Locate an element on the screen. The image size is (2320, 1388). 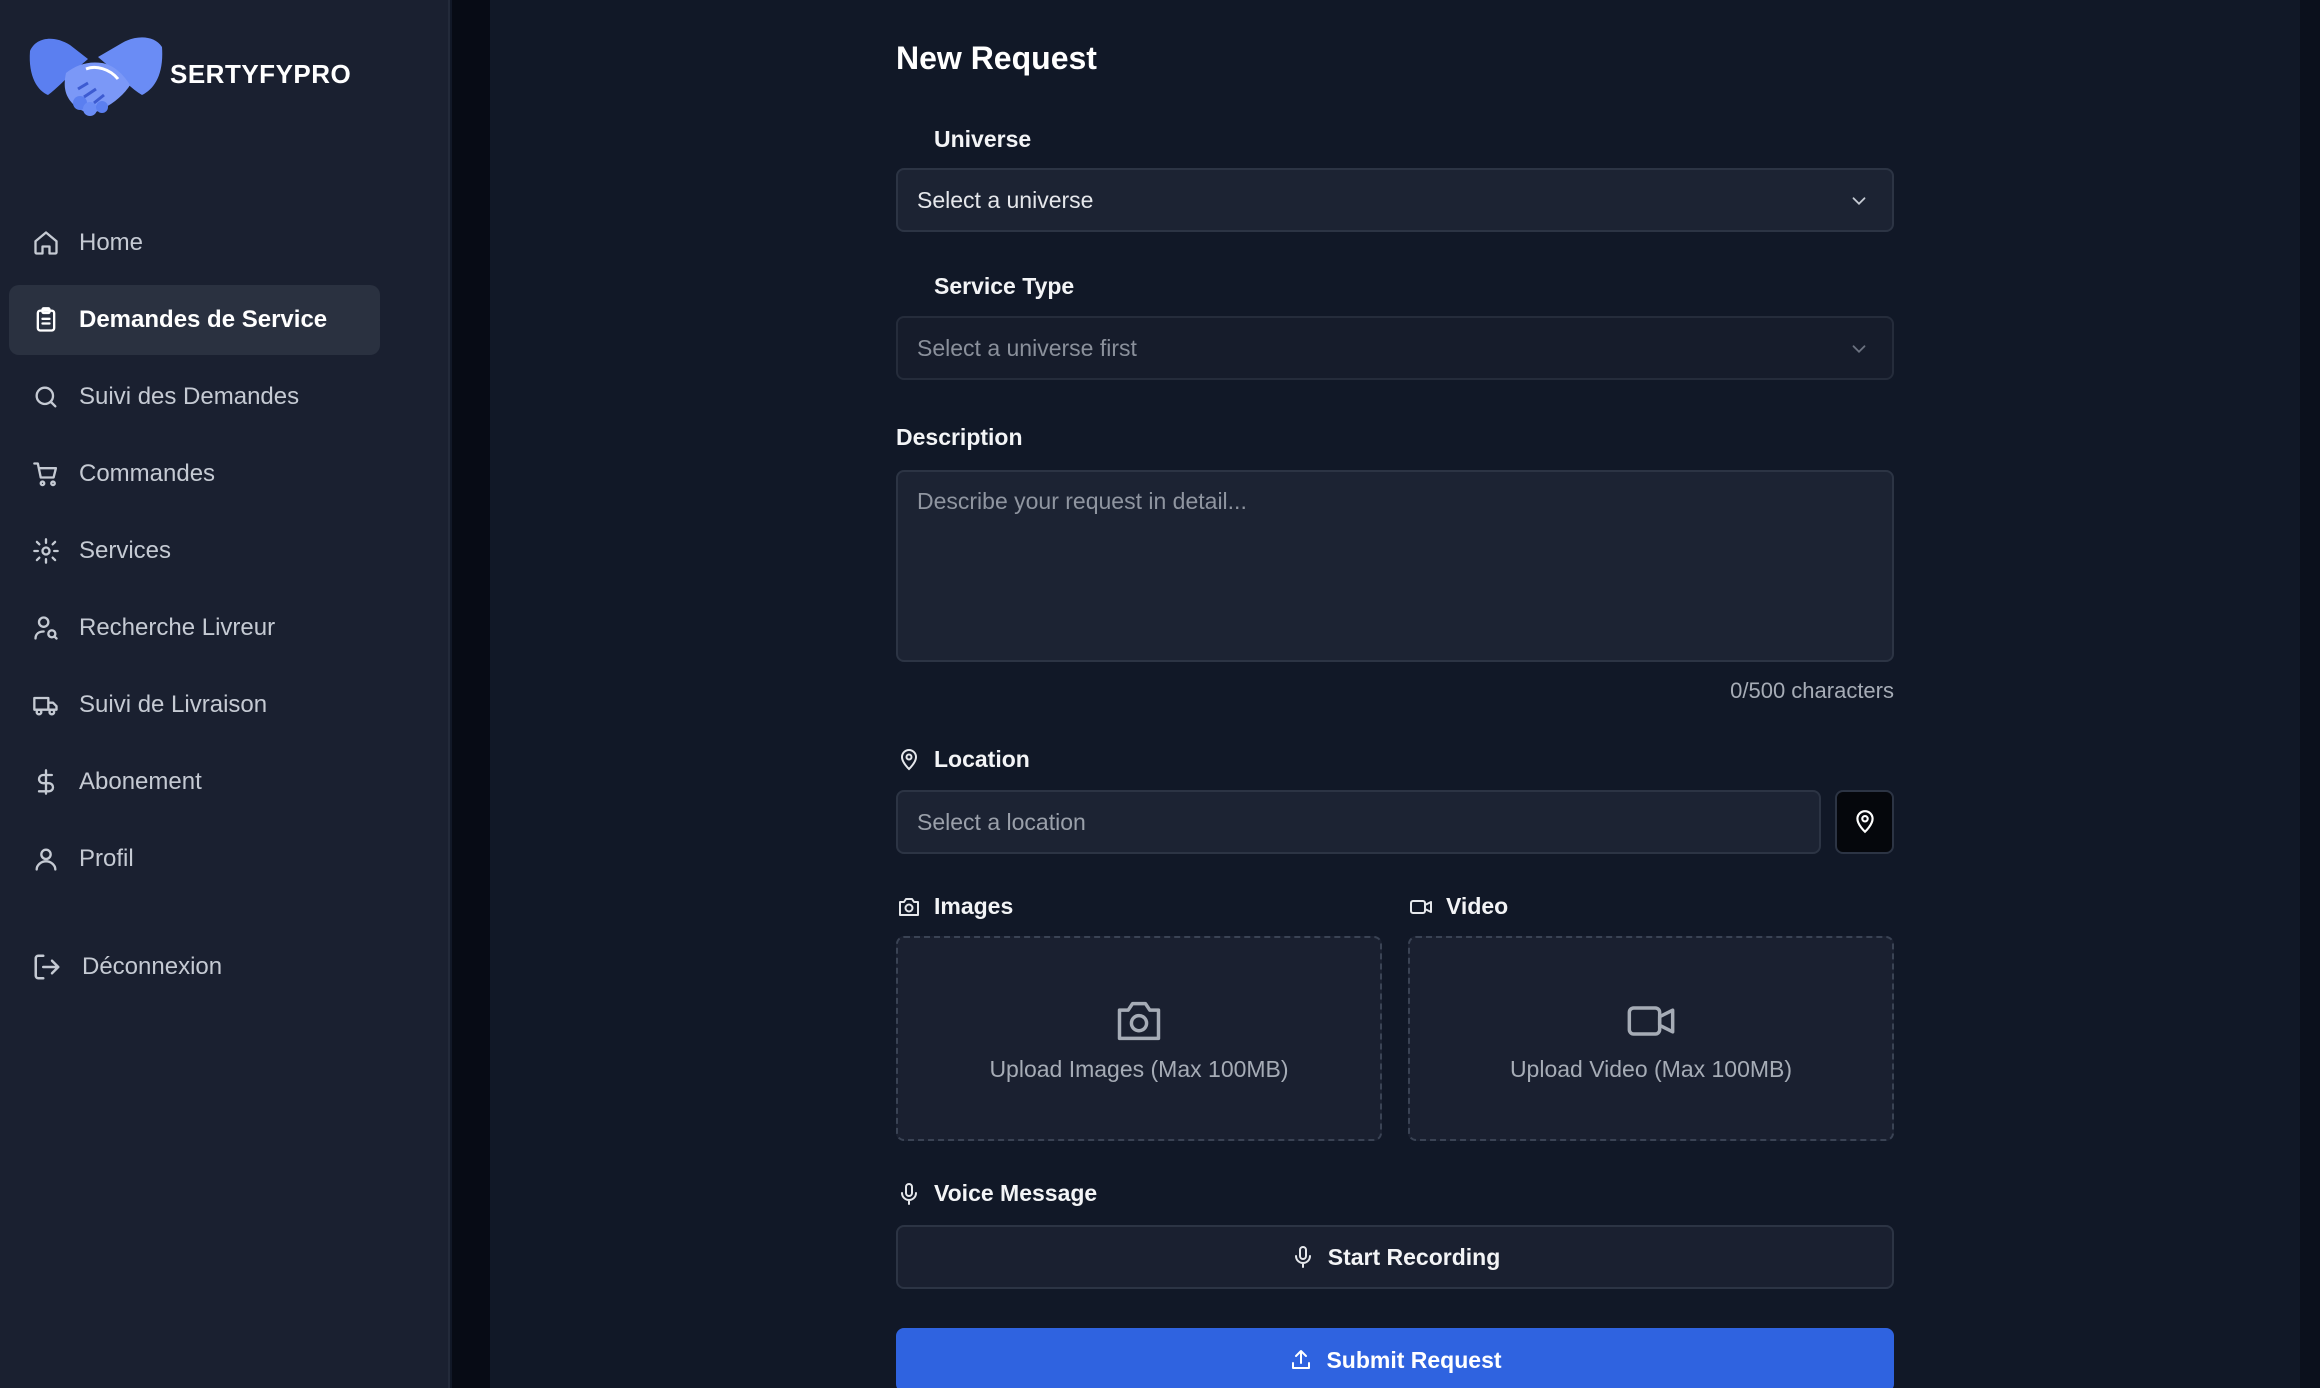
brand-logo: SERTYFYPRO is located at coordinates (188, 74).